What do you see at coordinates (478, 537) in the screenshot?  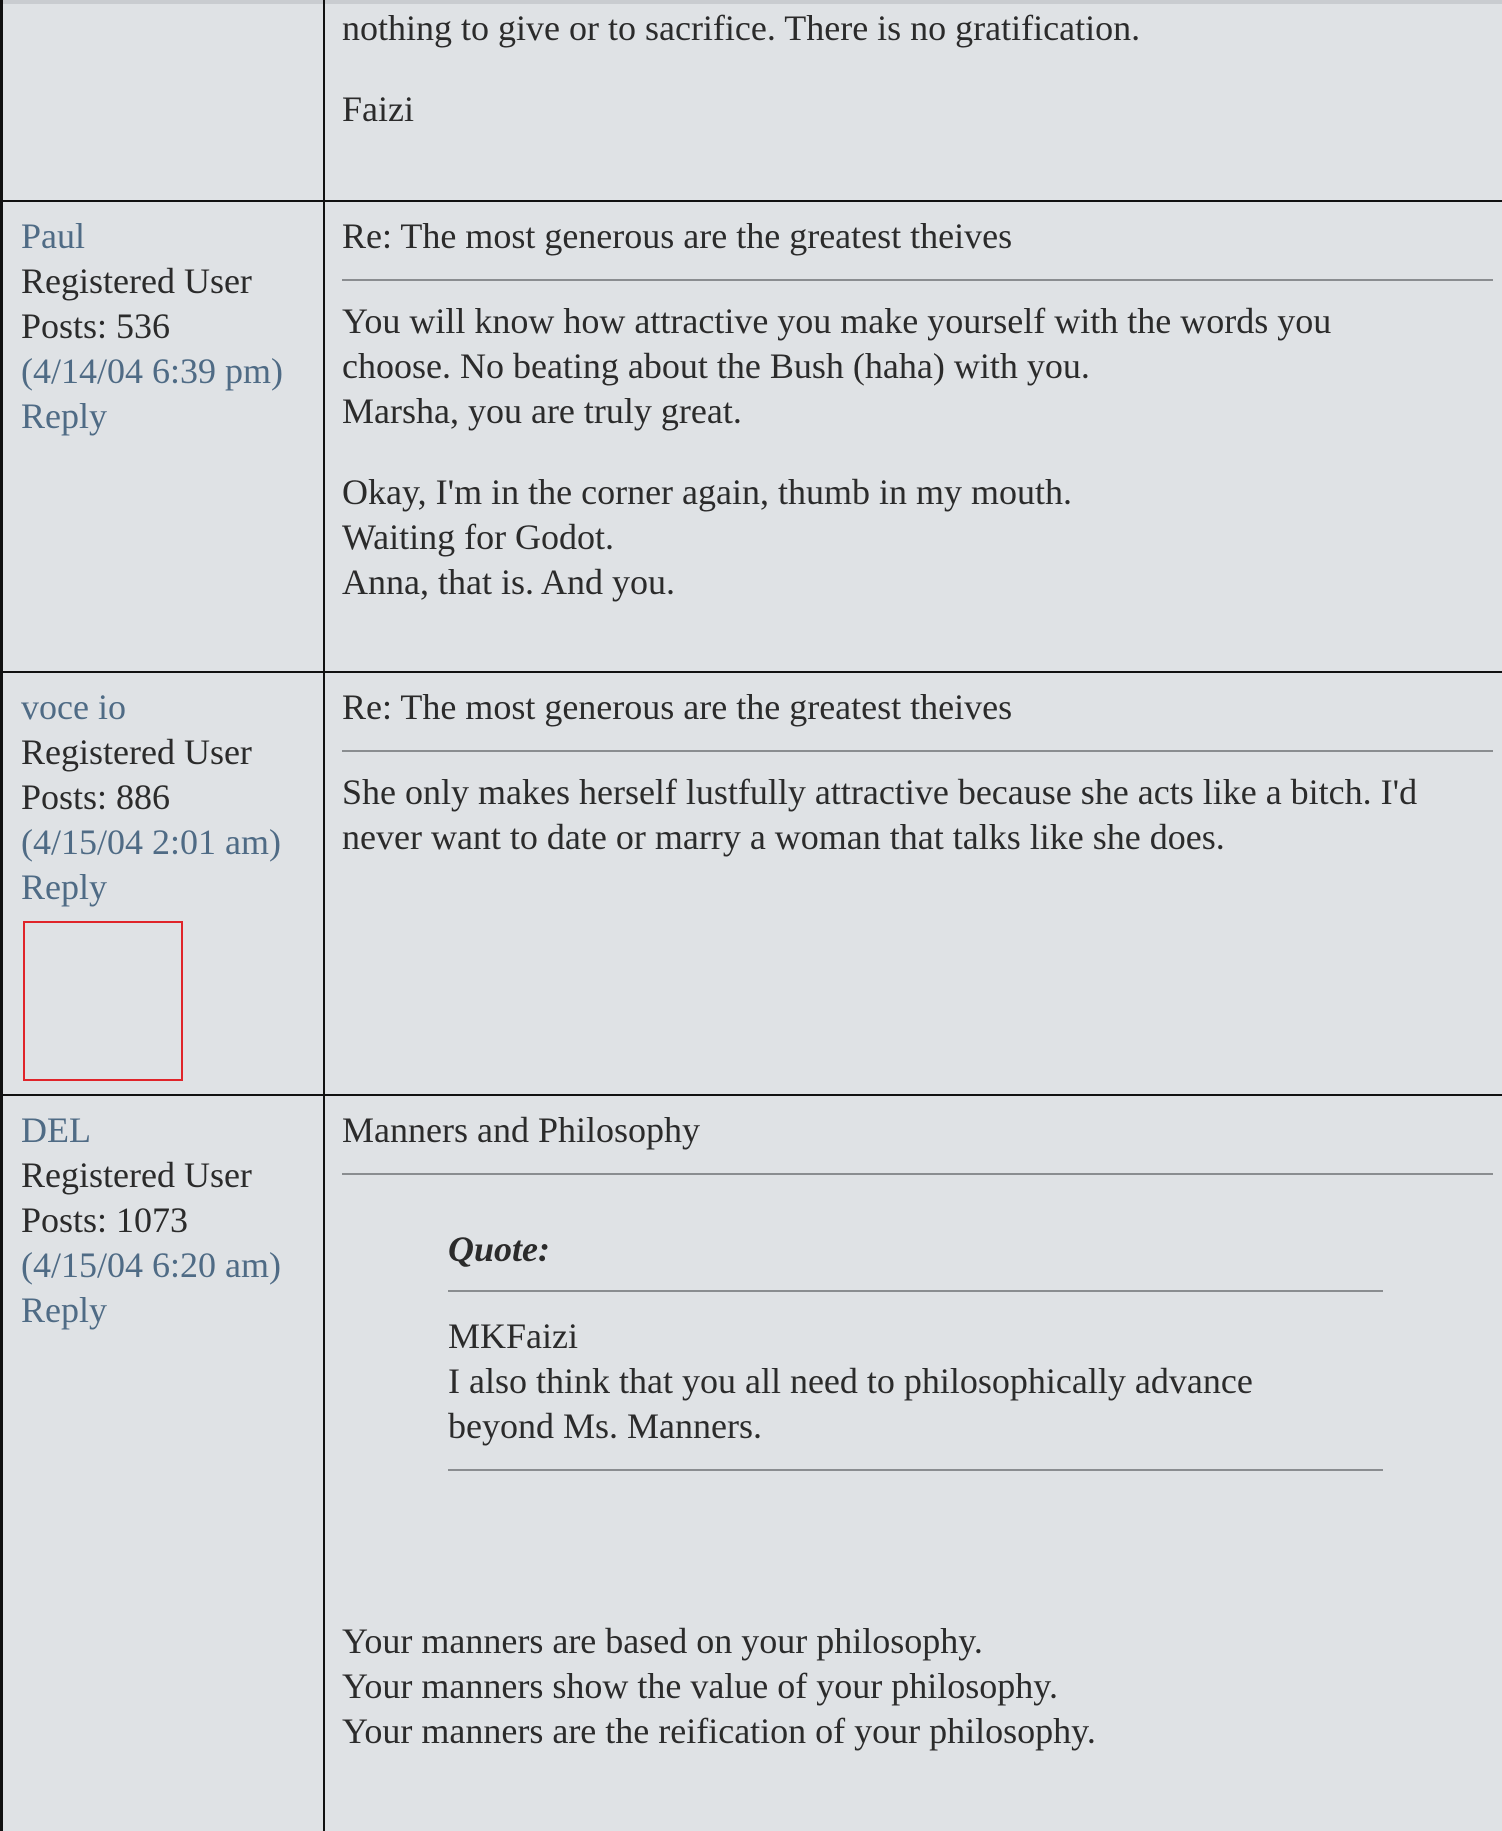 I see `body-line: Waiting for Godot.` at bounding box center [478, 537].